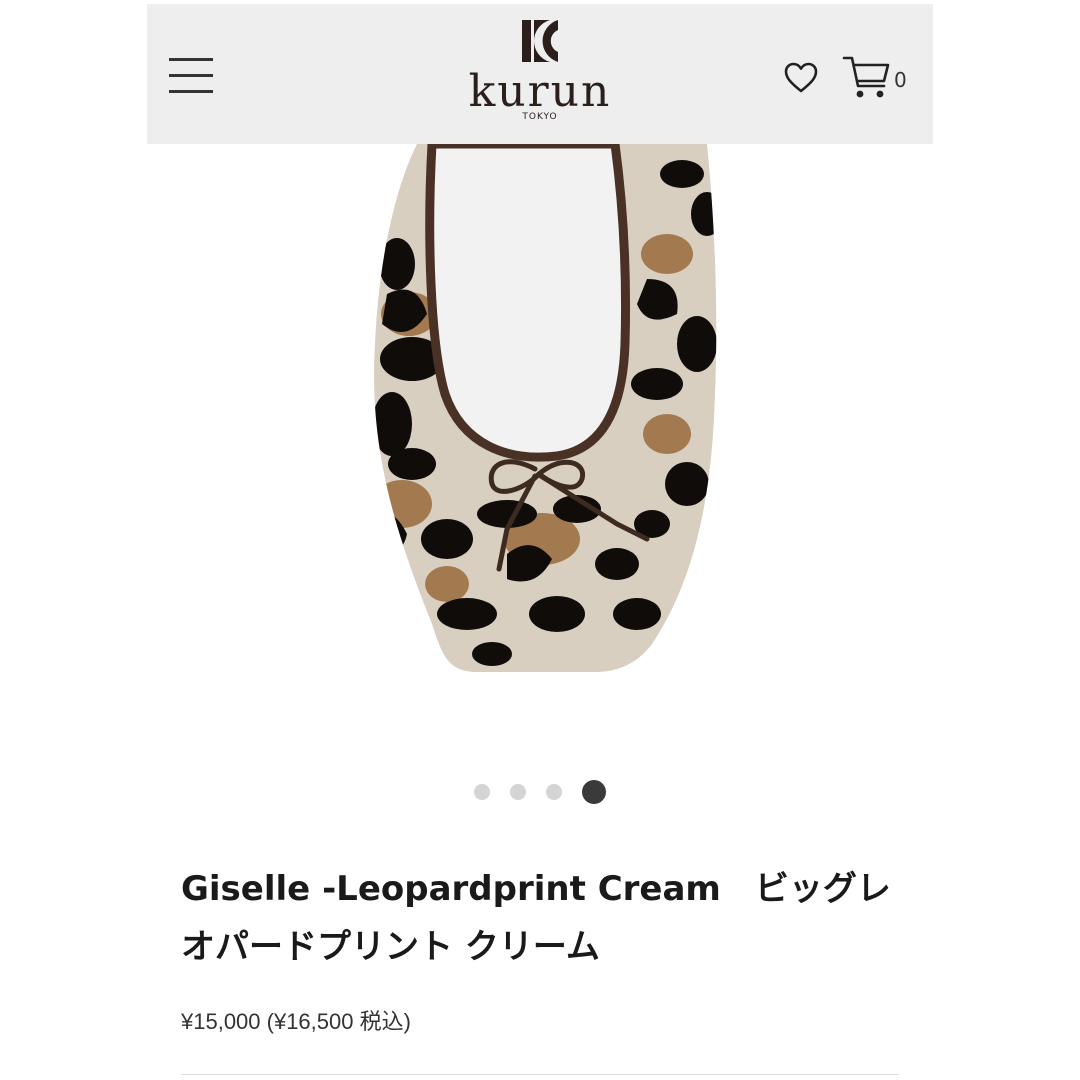 This screenshot has width=1080, height=1080. What do you see at coordinates (867, 78) in the screenshot?
I see `cart-icon` at bounding box center [867, 78].